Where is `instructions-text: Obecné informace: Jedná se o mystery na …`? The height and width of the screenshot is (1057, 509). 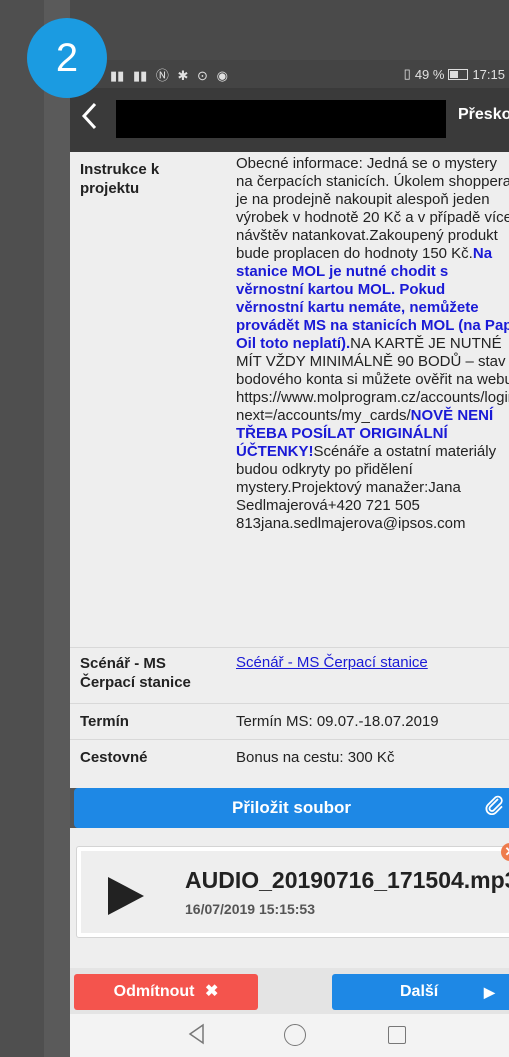
instructions-text: Obecné informace: Jedná se o mystery na … is located at coordinates (372, 208).